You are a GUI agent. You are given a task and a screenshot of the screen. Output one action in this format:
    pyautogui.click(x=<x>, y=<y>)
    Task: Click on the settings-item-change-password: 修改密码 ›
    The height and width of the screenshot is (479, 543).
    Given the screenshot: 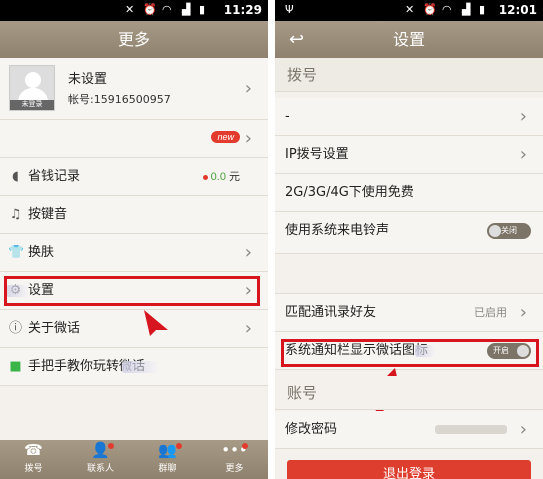 What is the action you would take?
    pyautogui.click(x=409, y=430)
    